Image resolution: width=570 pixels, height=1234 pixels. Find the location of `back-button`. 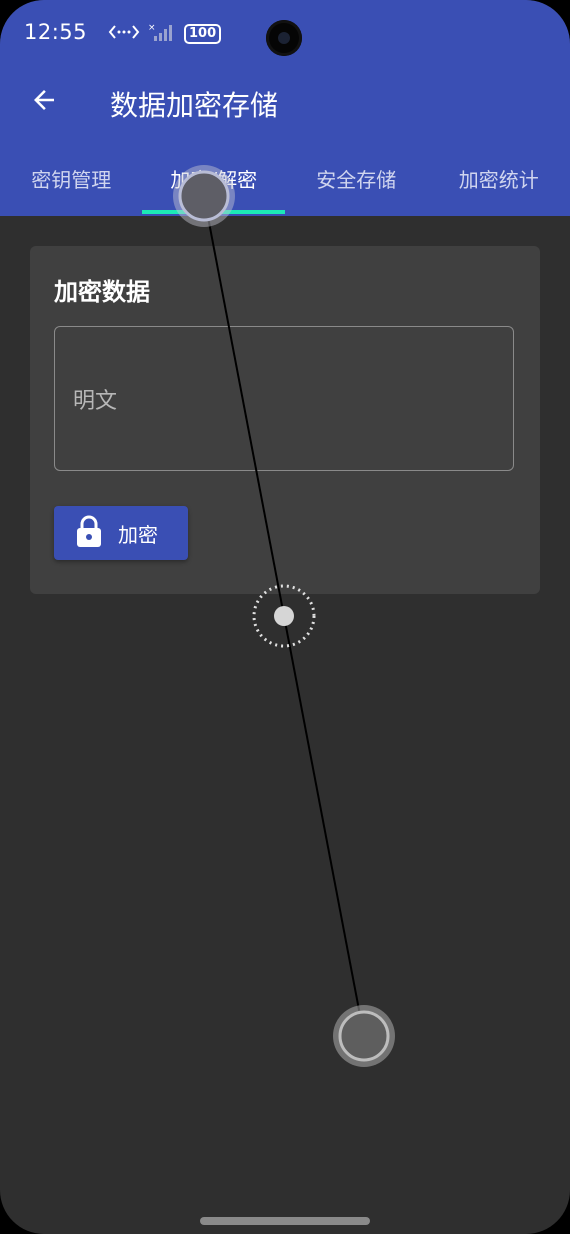

back-button is located at coordinates (44, 102).